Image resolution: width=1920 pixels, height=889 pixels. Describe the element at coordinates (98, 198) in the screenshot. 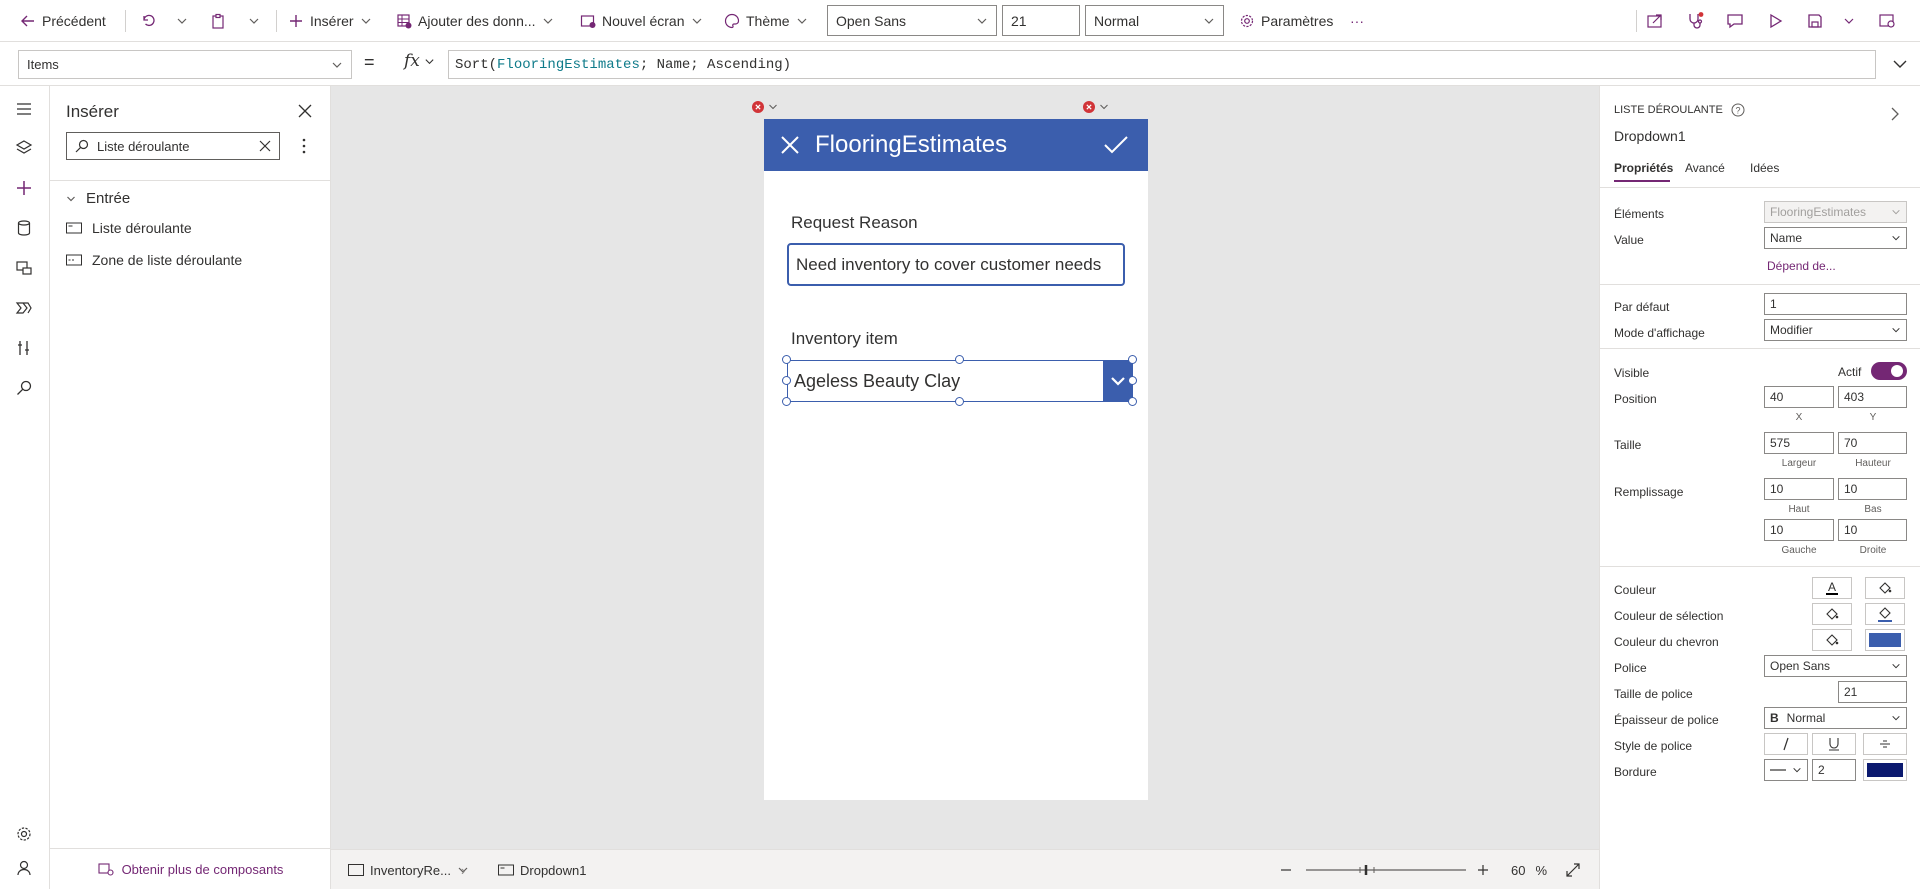

I see `section-entree: Entrée` at that location.